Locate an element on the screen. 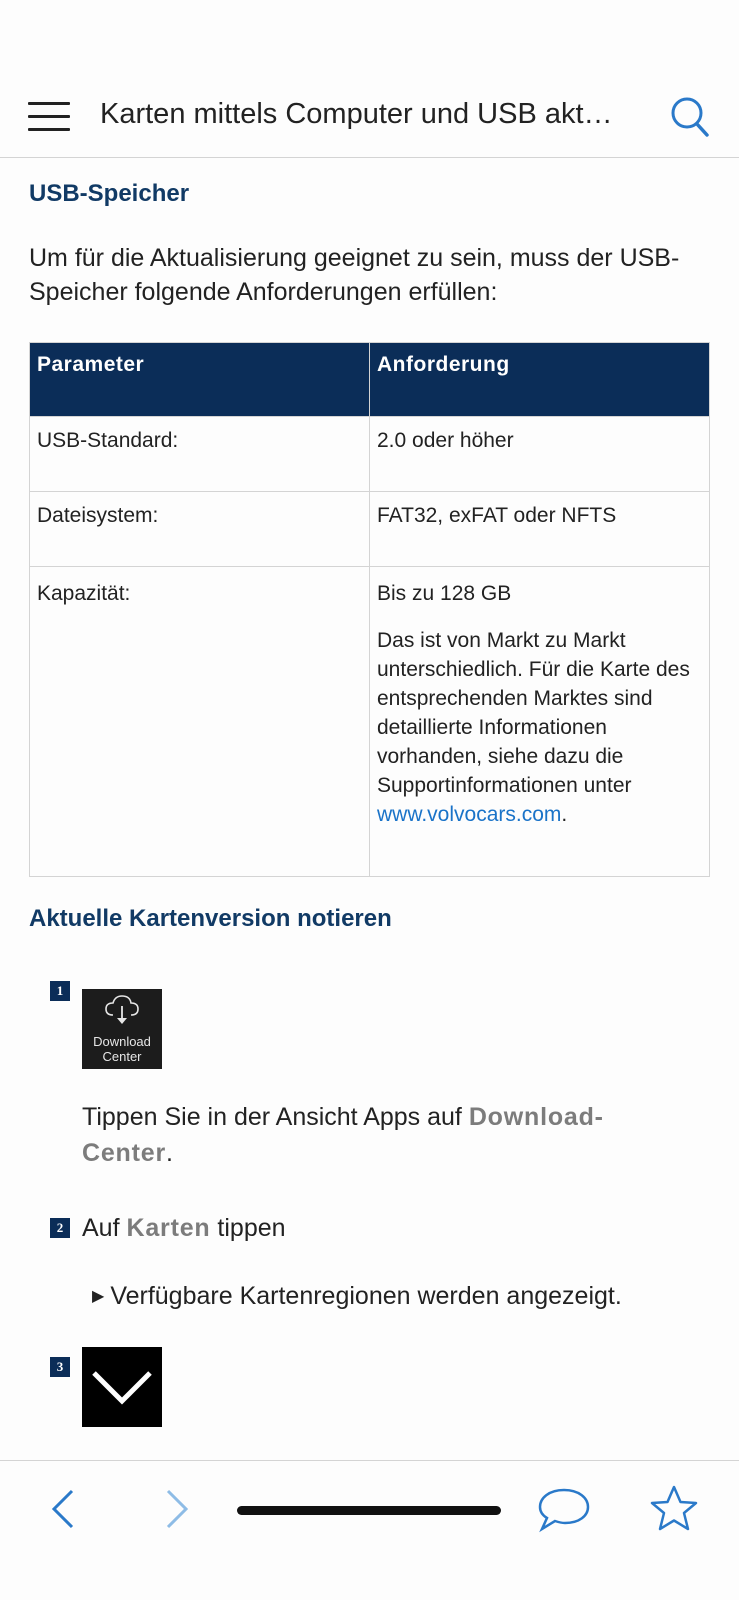 The height and width of the screenshot is (1600, 739). table-row: Dateisystem: FAT32, exFAT oder NFTS is located at coordinates (369, 529).